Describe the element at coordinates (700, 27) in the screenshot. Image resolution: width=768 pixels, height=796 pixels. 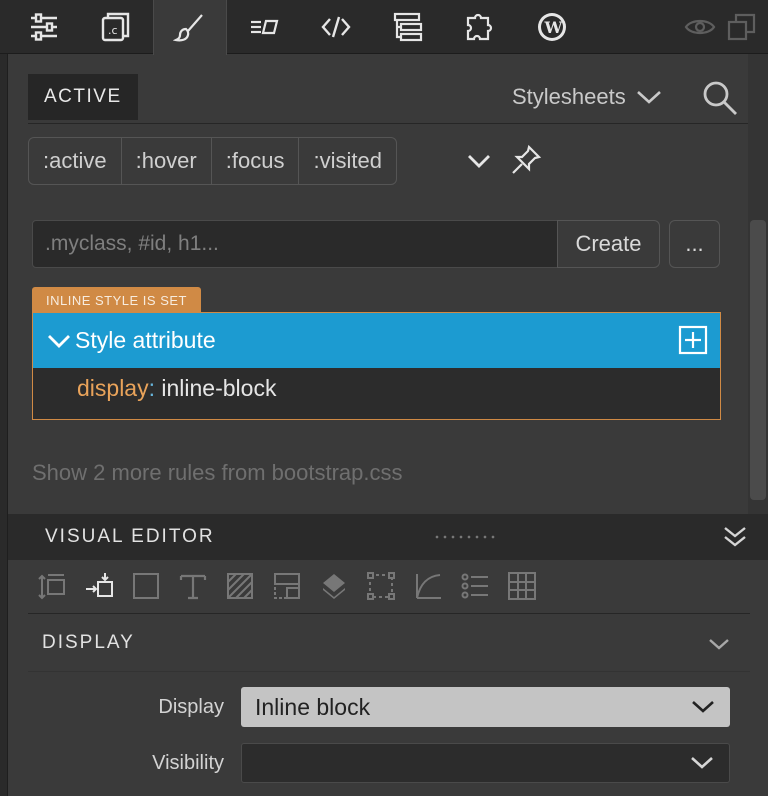
I see `eye-icon` at that location.